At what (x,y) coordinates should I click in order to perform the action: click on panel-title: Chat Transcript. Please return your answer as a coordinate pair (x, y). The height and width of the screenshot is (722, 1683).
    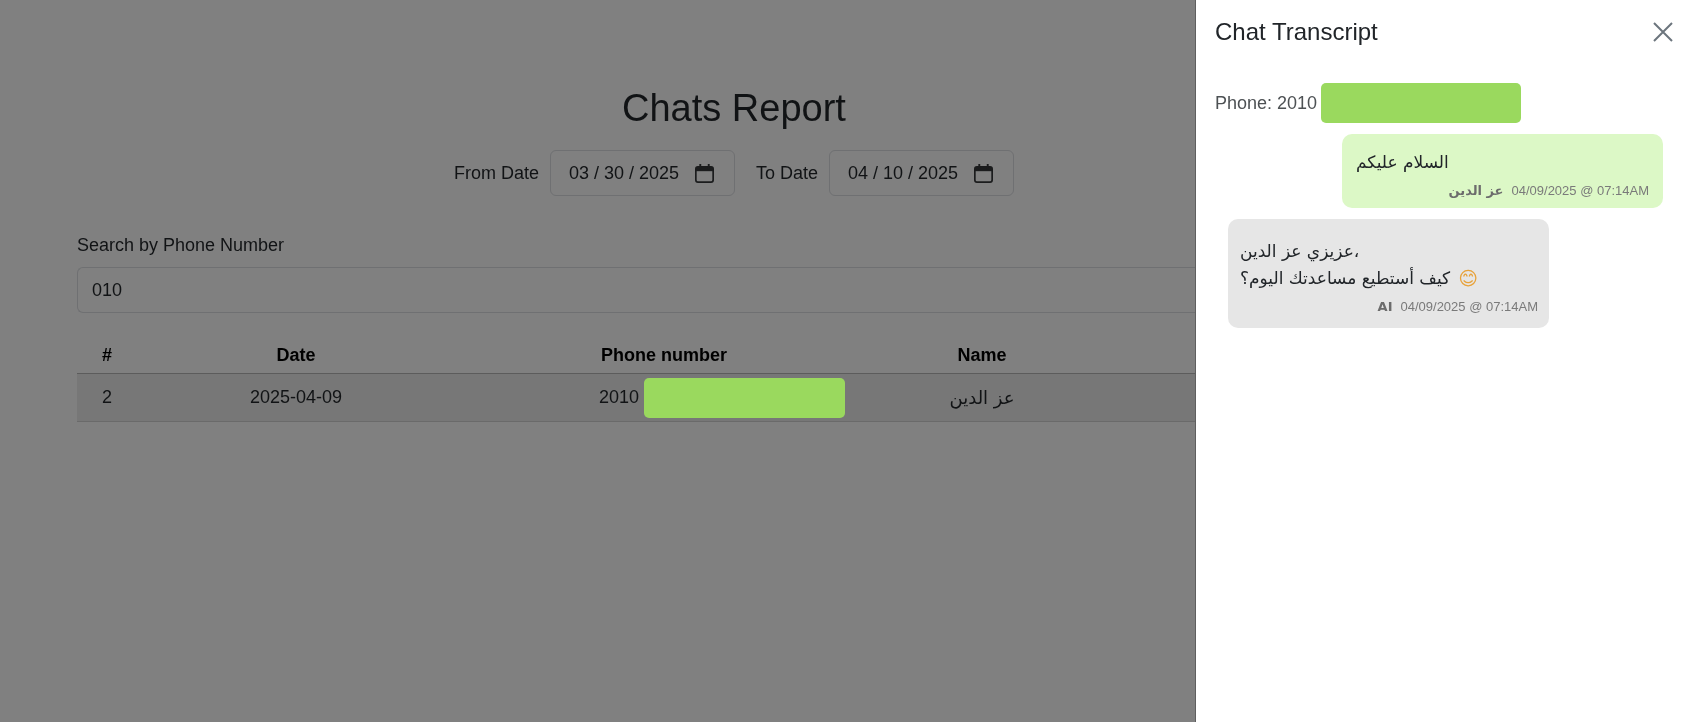
    Looking at the image, I should click on (1296, 32).